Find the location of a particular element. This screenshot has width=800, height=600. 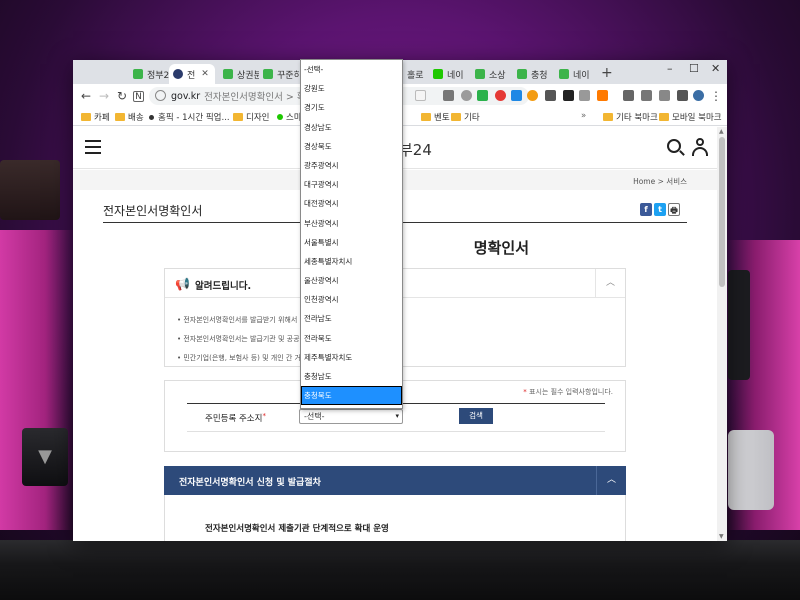

minimize-button: – is located at coordinates (670, 68).